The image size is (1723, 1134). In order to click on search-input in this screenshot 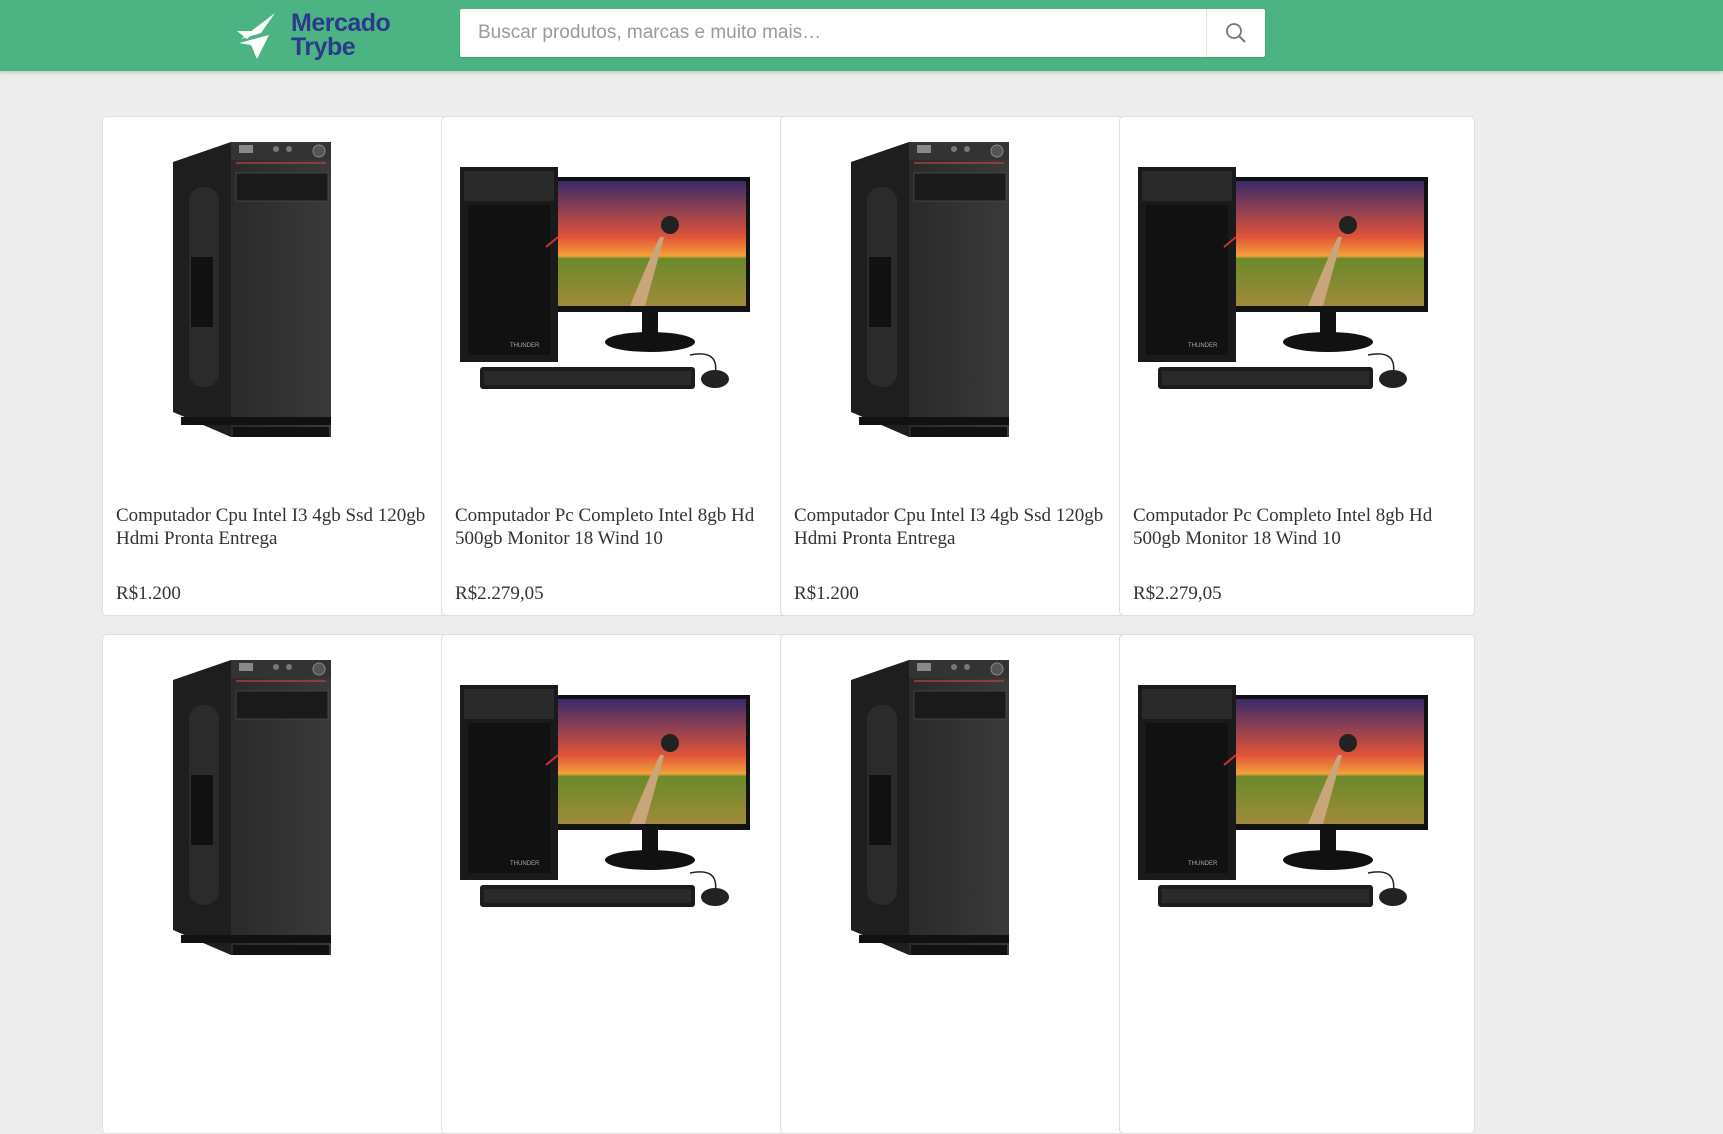, I will do `click(833, 33)`.